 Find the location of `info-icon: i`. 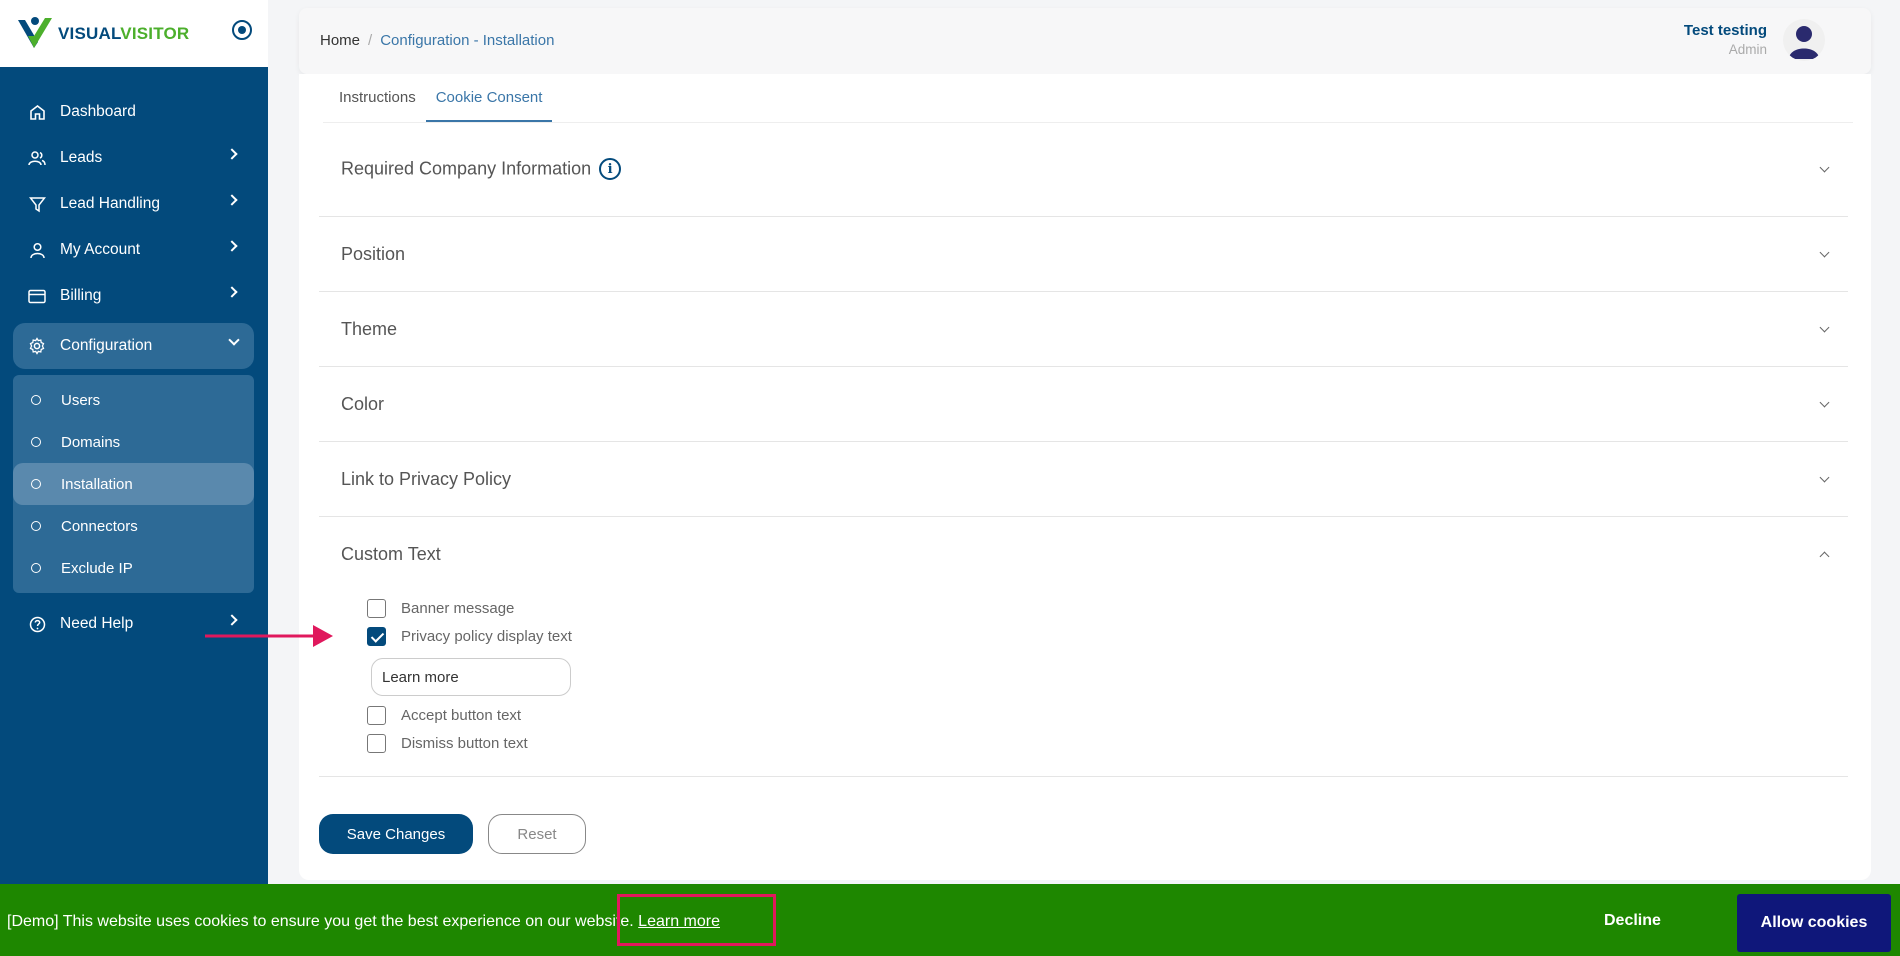

info-icon: i is located at coordinates (610, 169).